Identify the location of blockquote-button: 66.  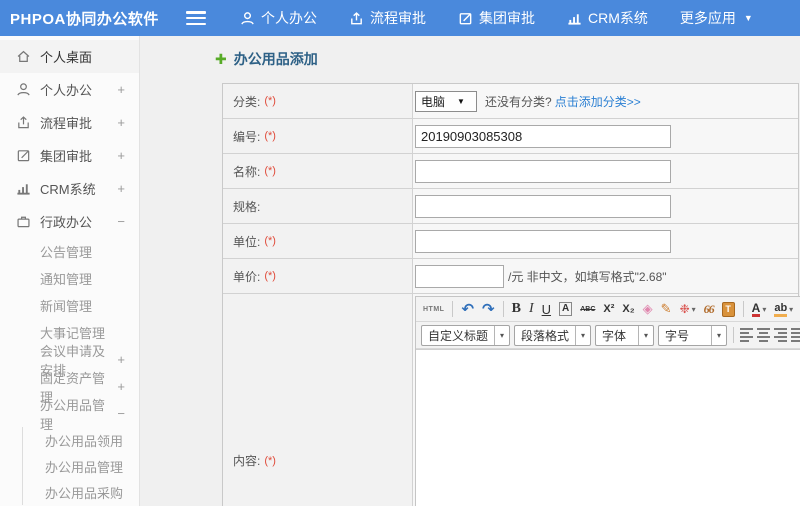
(709, 309).